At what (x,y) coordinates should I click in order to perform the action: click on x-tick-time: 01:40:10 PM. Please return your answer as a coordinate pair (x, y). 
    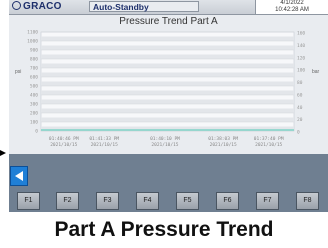
    Looking at the image, I should click on (165, 139).